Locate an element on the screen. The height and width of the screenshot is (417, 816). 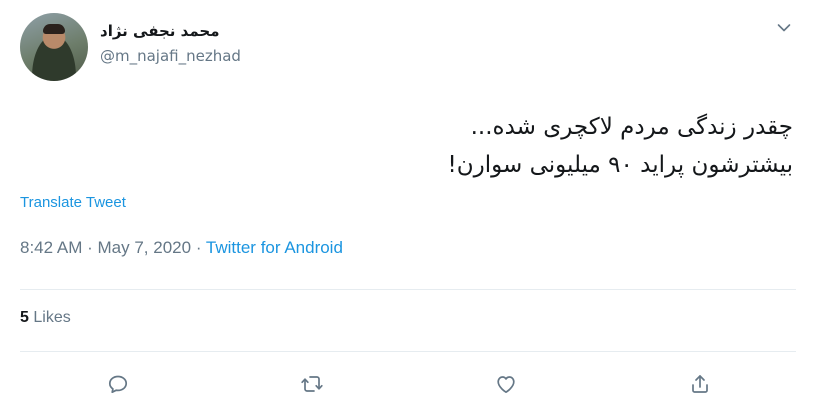
translate-tweet-link: Translate Tweet is located at coordinates (73, 202).